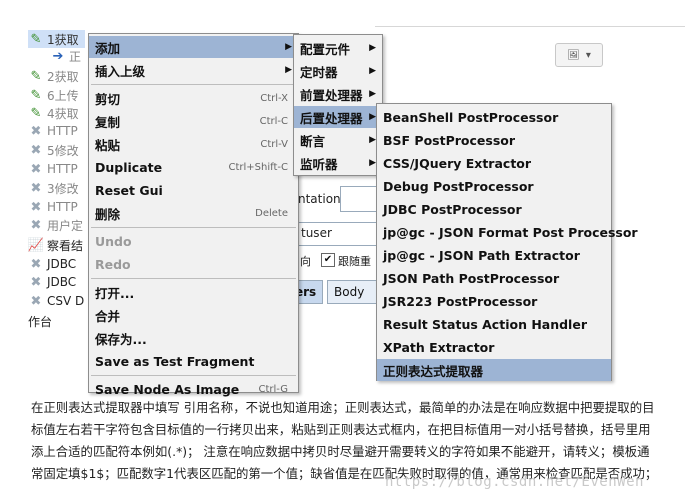  What do you see at coordinates (258, 167) in the screenshot?
I see `menu-item-shortcut: Ctrl+Shift-C` at bounding box center [258, 167].